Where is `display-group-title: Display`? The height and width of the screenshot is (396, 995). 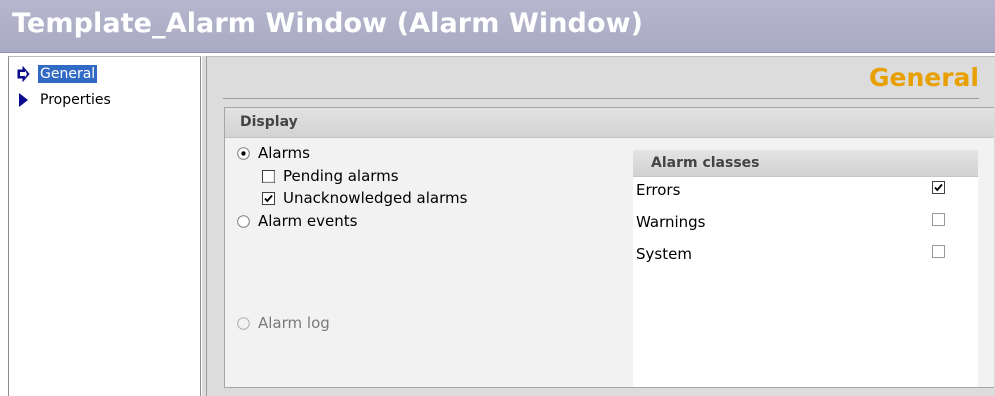
display-group-title: Display is located at coordinates (269, 122).